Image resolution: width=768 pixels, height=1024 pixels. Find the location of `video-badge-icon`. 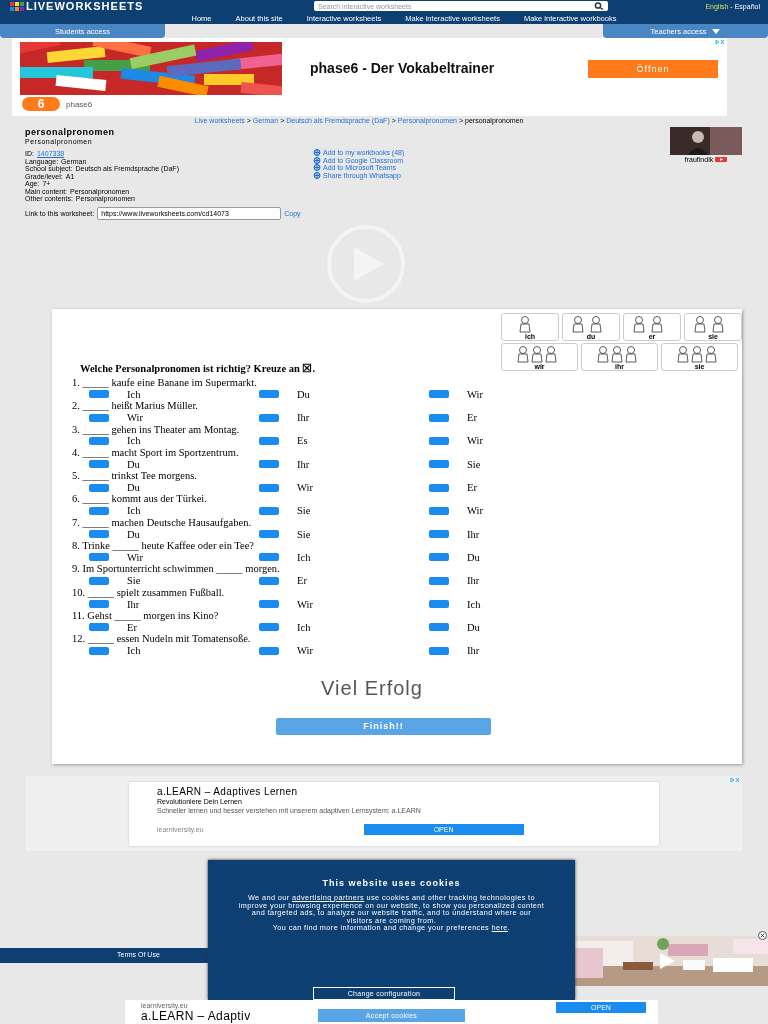

video-badge-icon is located at coordinates (721, 159).